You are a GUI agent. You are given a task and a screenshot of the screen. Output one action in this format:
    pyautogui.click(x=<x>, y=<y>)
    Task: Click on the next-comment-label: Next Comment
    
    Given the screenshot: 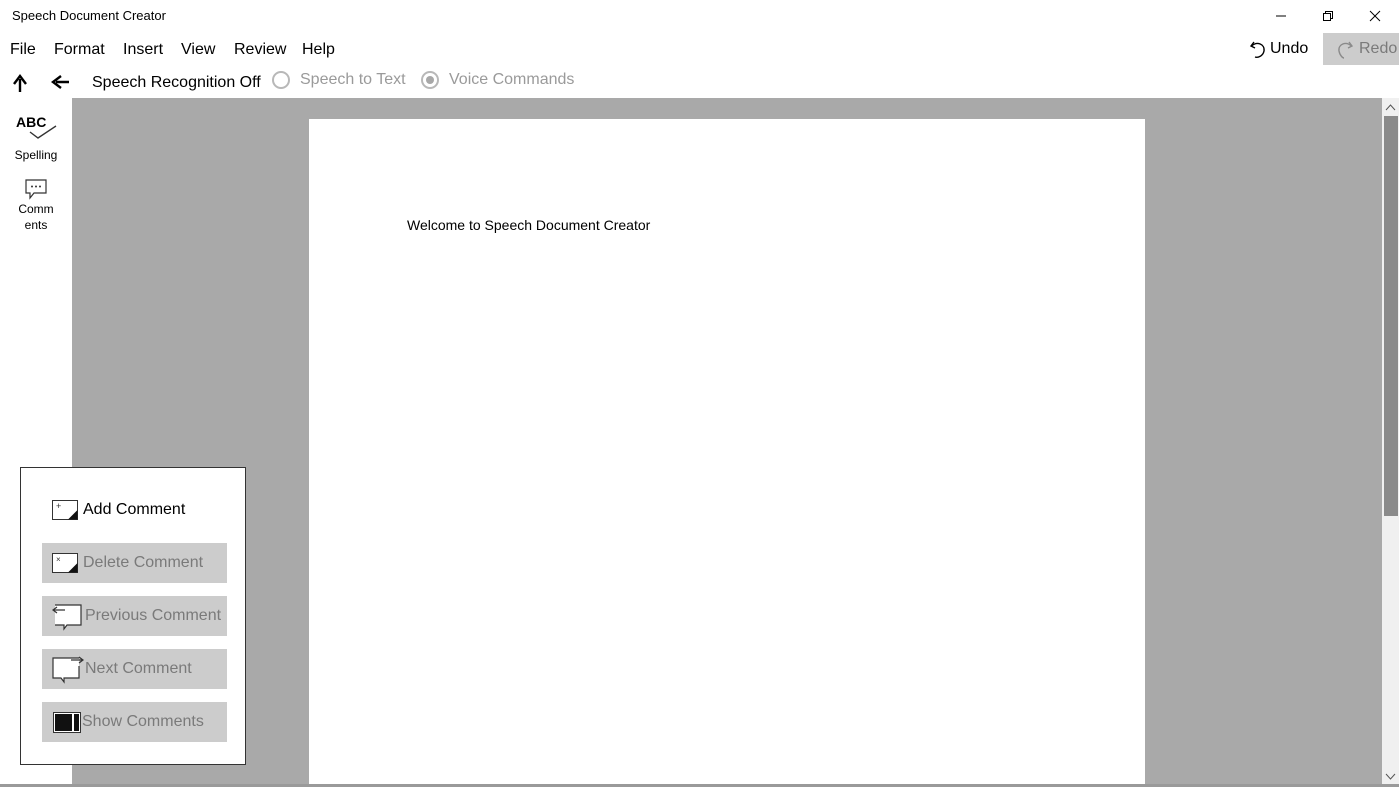 What is the action you would take?
    pyautogui.click(x=138, y=668)
    